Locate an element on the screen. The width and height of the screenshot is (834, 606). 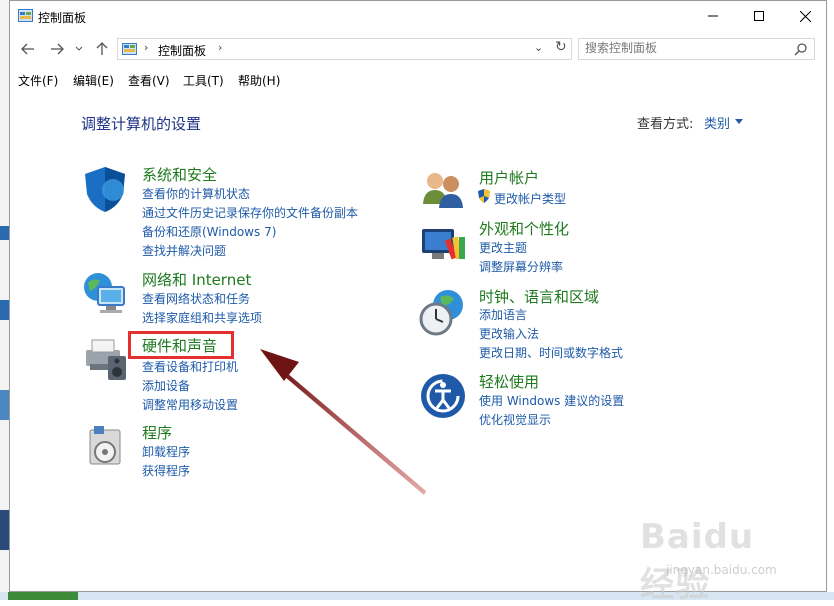
category-hardware-sound: 硬件和声音 is located at coordinates (179, 345).